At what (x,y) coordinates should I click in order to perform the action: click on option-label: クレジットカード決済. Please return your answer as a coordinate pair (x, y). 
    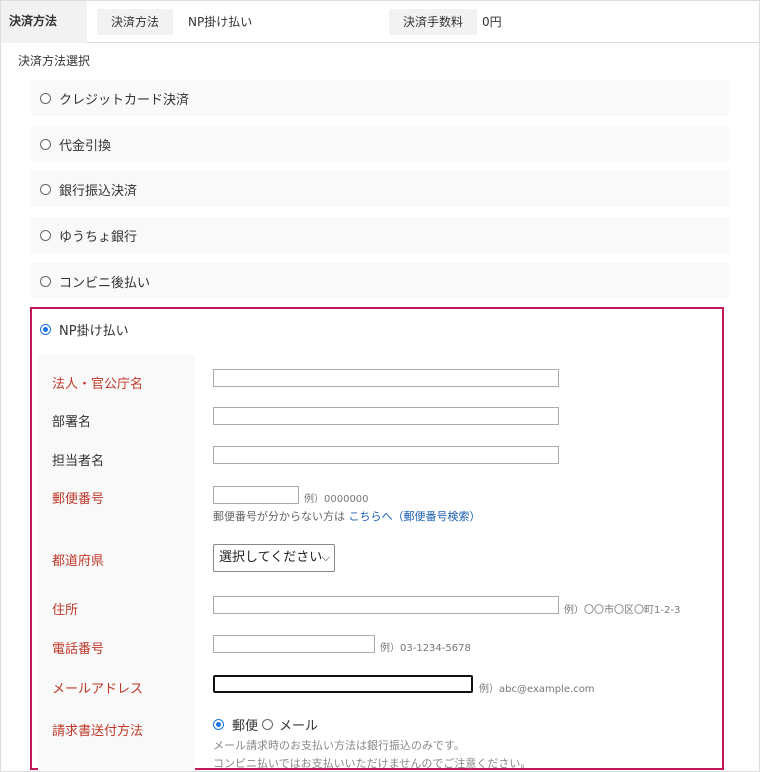
    Looking at the image, I should click on (124, 100).